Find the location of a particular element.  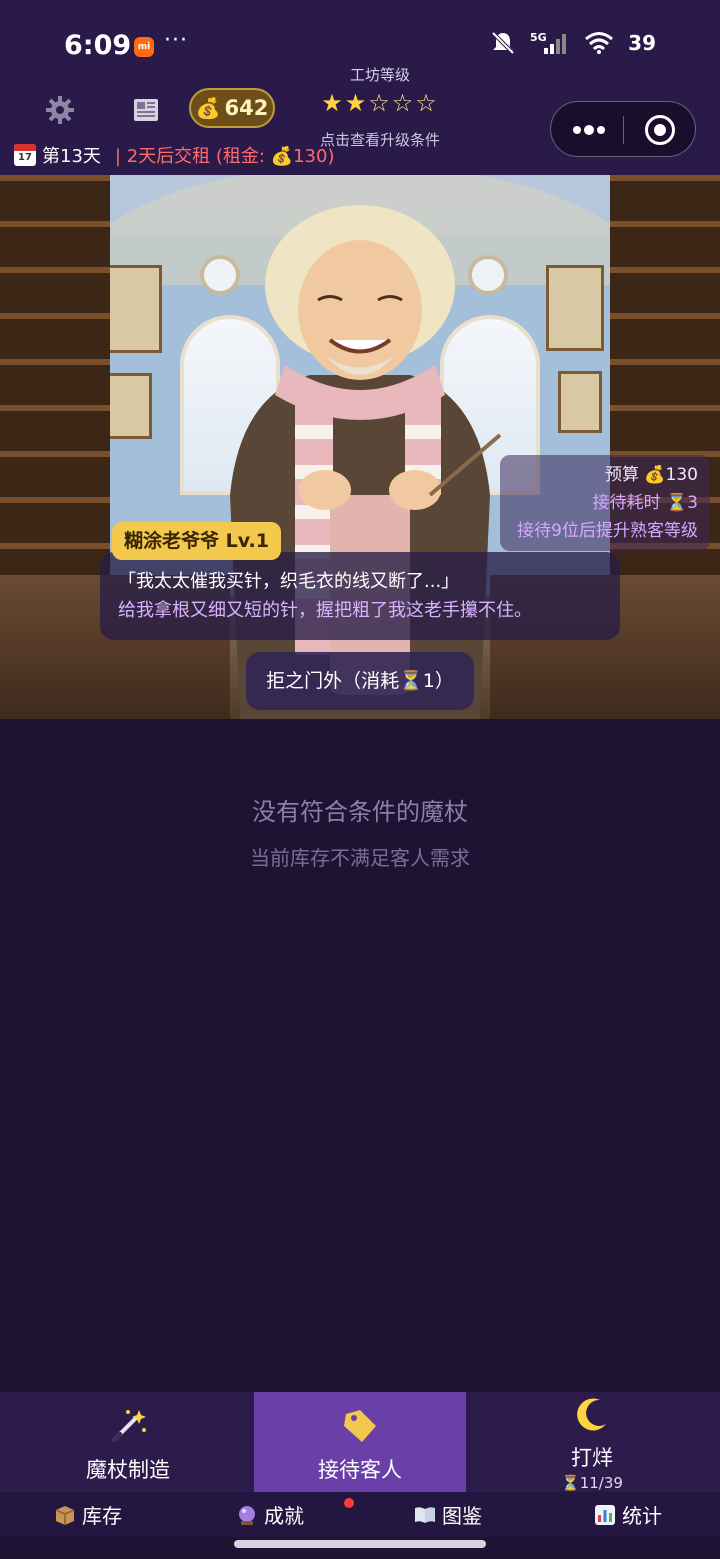

crystal-ball-icon is located at coordinates (247, 1515).